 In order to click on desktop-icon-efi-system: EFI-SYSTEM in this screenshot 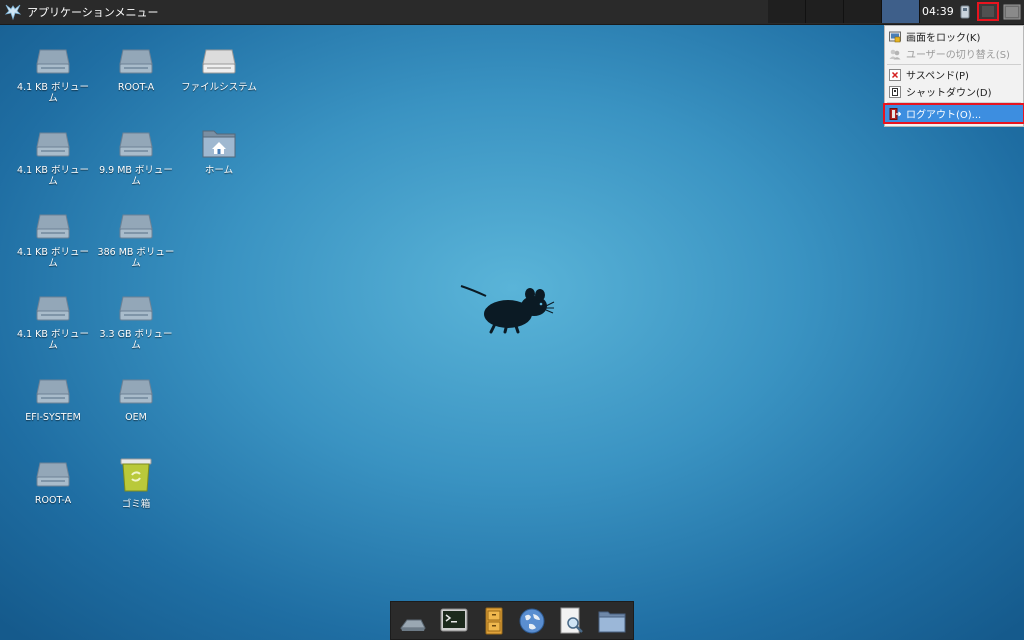, I will do `click(53, 399)`.